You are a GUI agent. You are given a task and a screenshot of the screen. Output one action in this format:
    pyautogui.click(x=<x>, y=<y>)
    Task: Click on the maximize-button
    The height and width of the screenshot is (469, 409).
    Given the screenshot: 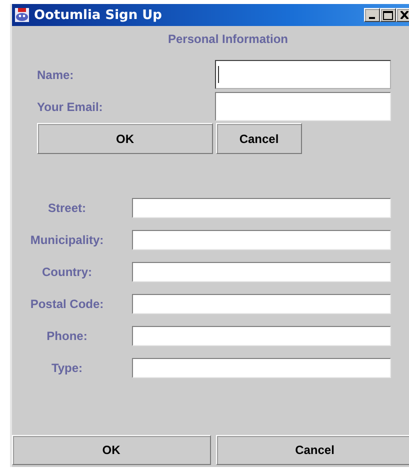 What is the action you would take?
    pyautogui.click(x=388, y=15)
    